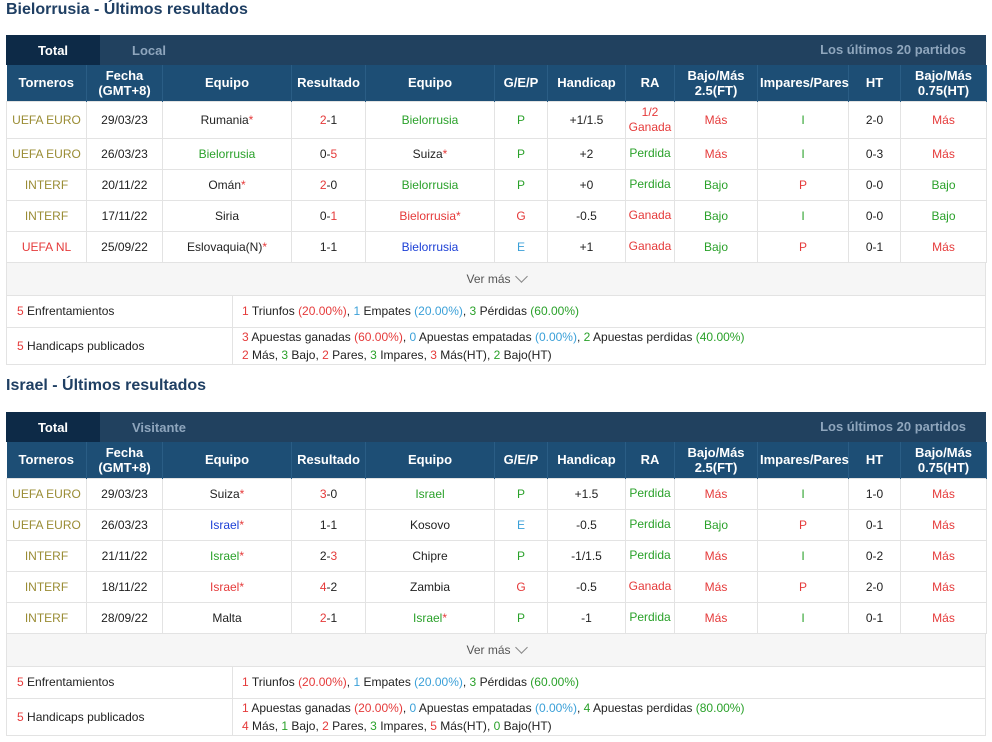 This screenshot has height=742, width=992. What do you see at coordinates (46, 247) in the screenshot?
I see `league-name: UEFA NL` at bounding box center [46, 247].